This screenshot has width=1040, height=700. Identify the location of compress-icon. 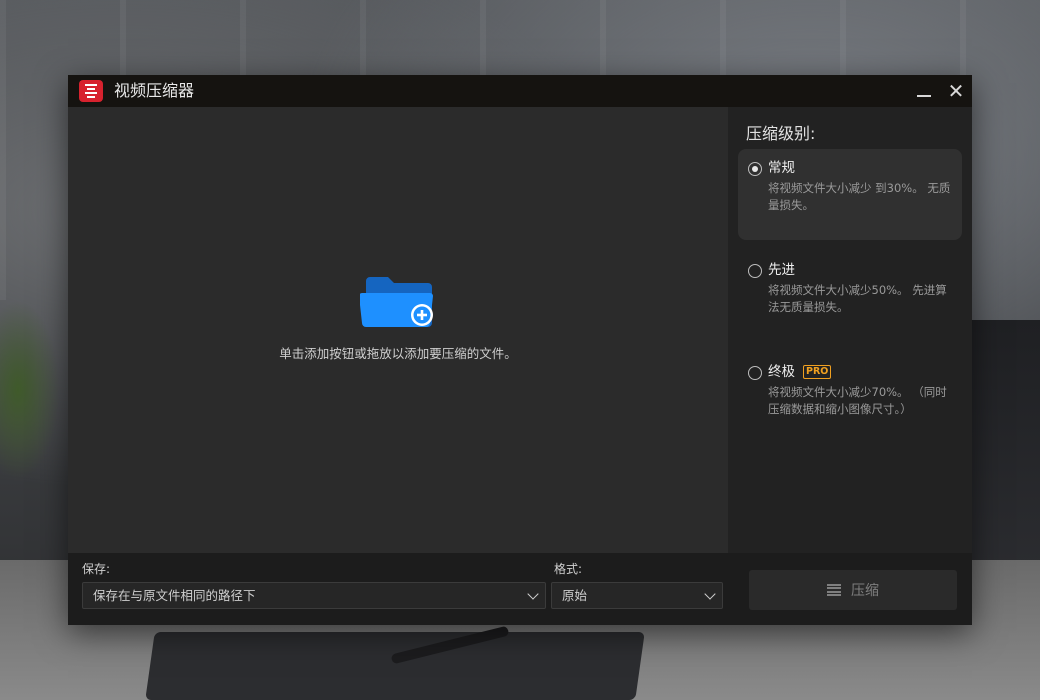
(834, 590).